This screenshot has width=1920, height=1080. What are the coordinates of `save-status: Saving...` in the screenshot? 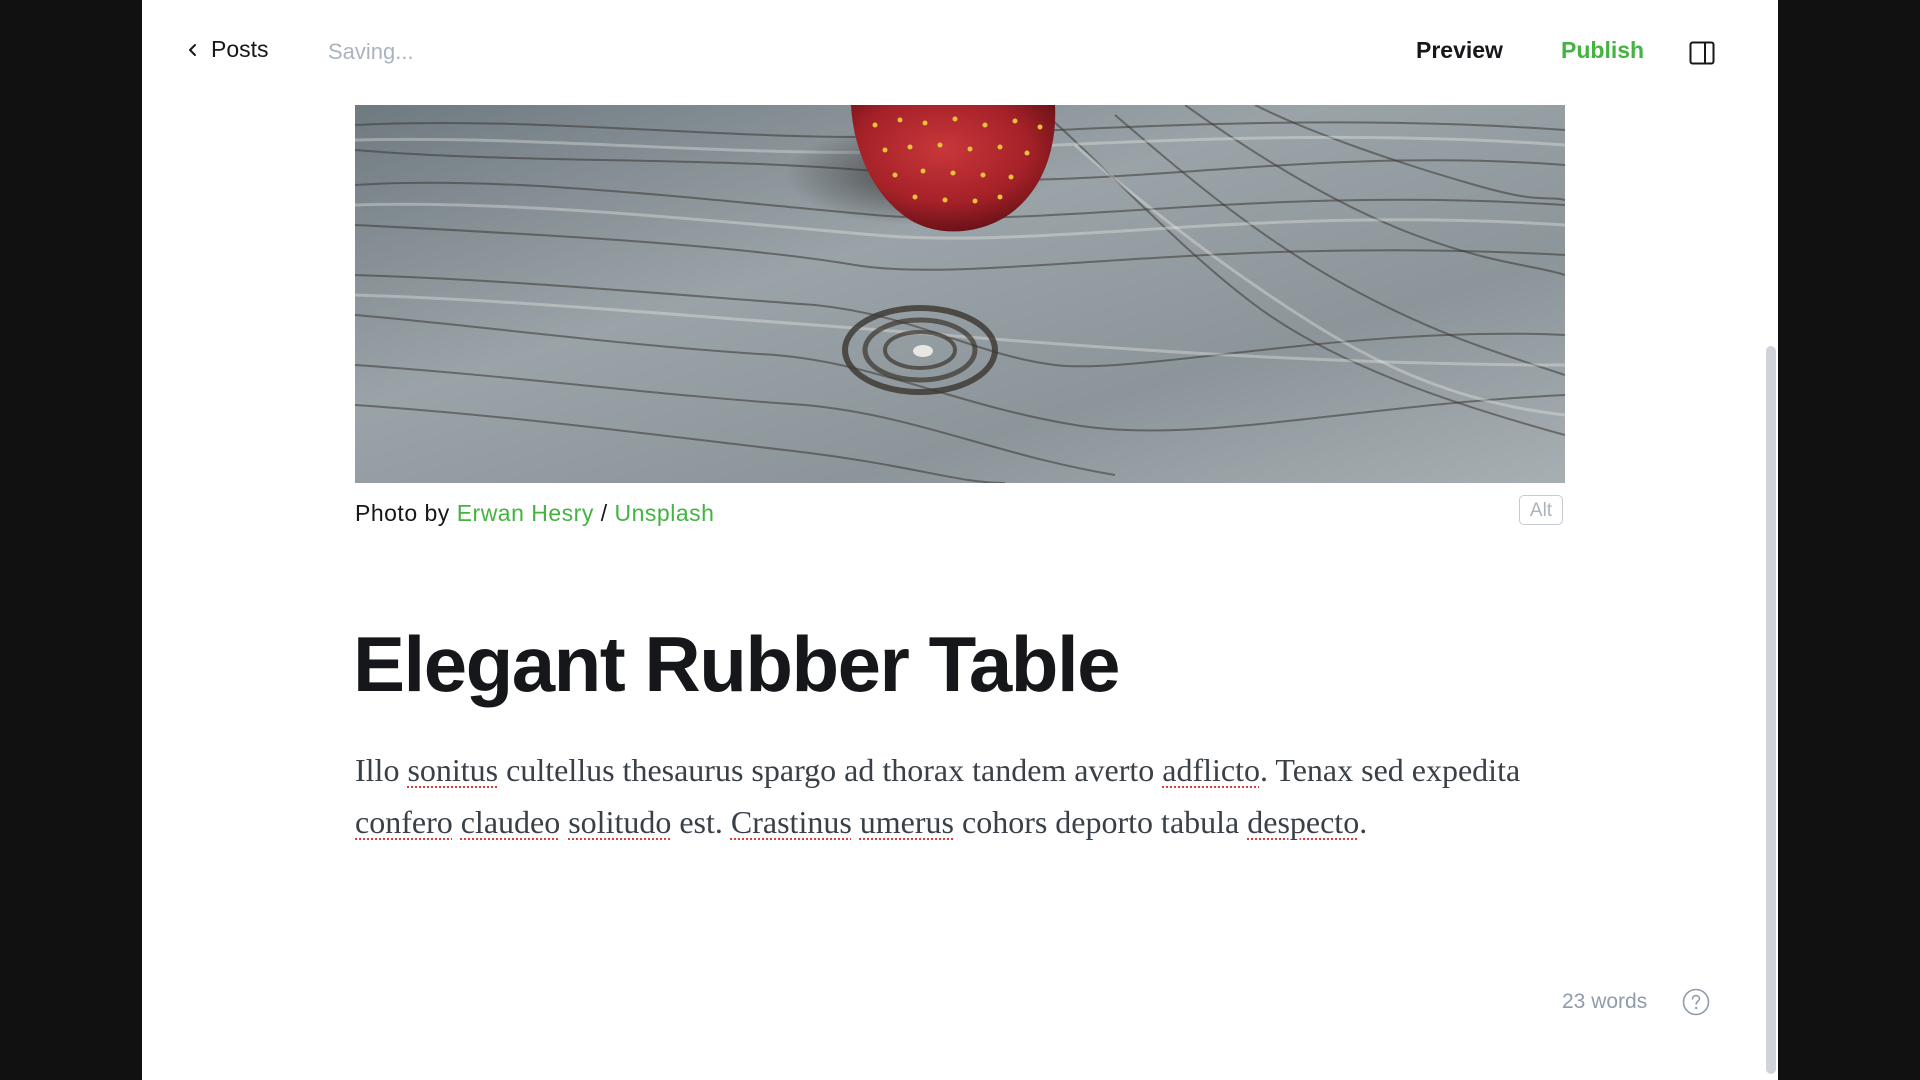 It's located at (371, 51).